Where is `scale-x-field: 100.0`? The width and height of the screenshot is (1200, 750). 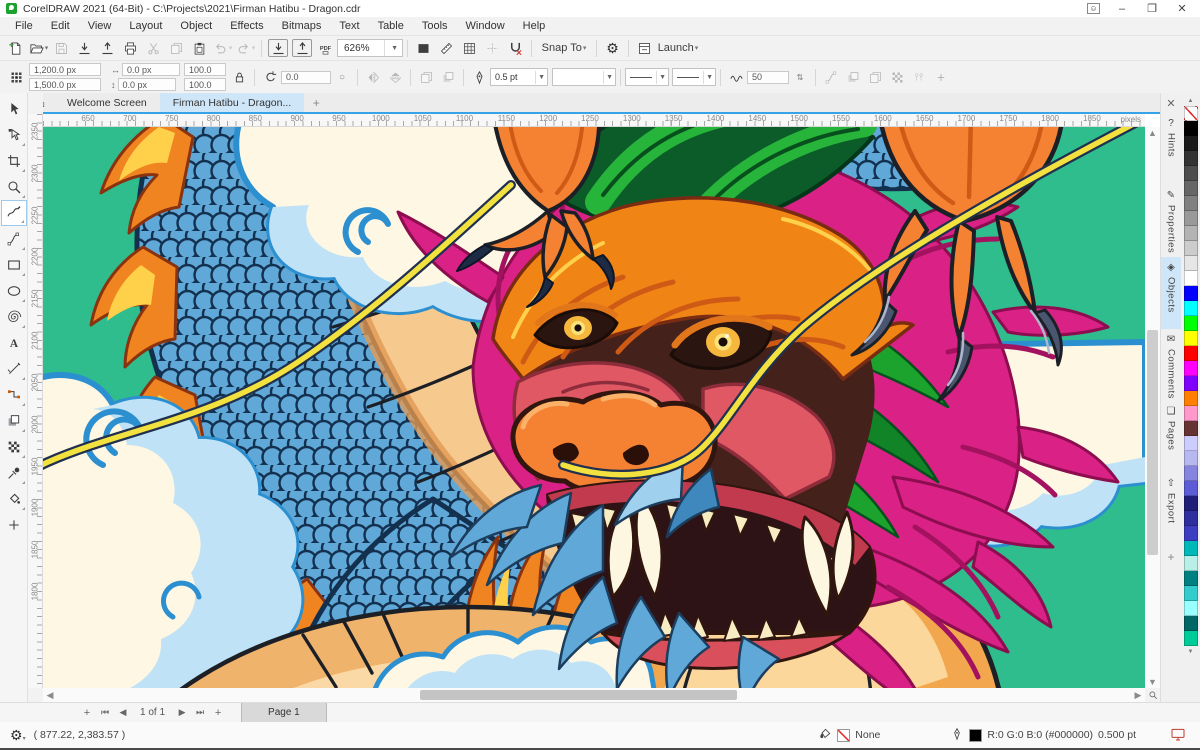
scale-x-field: 100.0 is located at coordinates (205, 69).